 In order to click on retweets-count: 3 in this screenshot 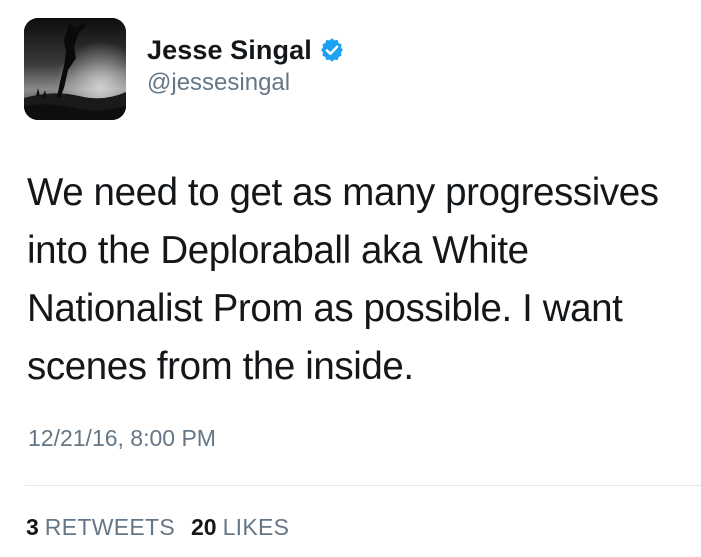, I will do `click(32, 527)`.